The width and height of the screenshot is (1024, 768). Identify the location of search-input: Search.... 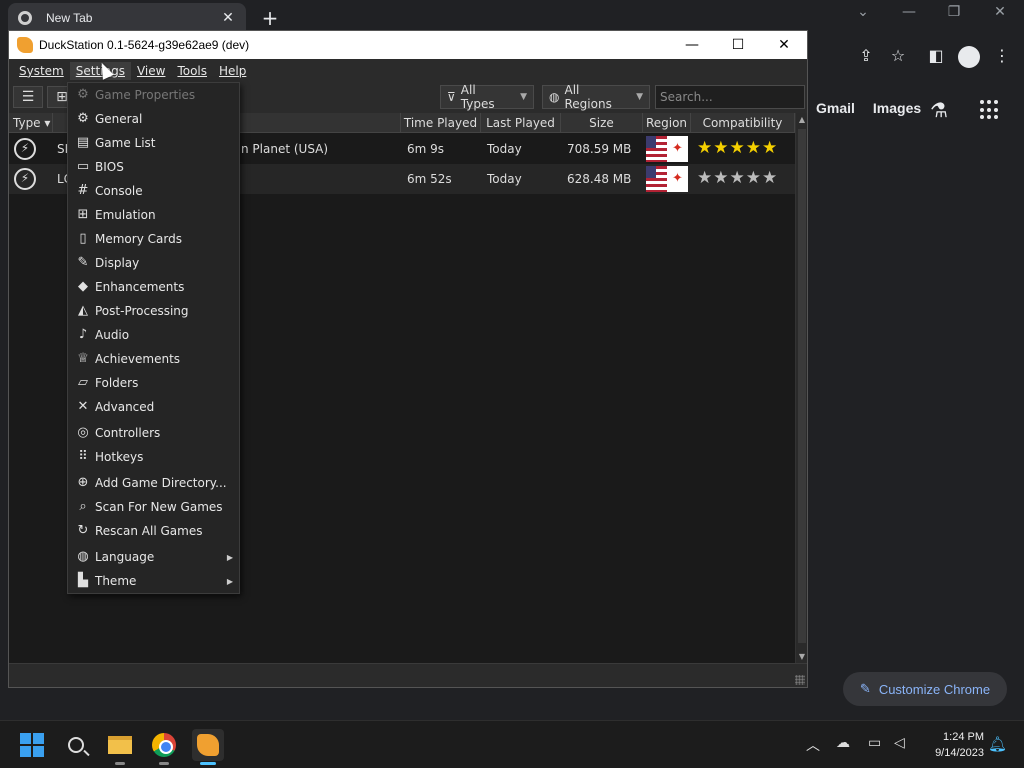
(730, 97).